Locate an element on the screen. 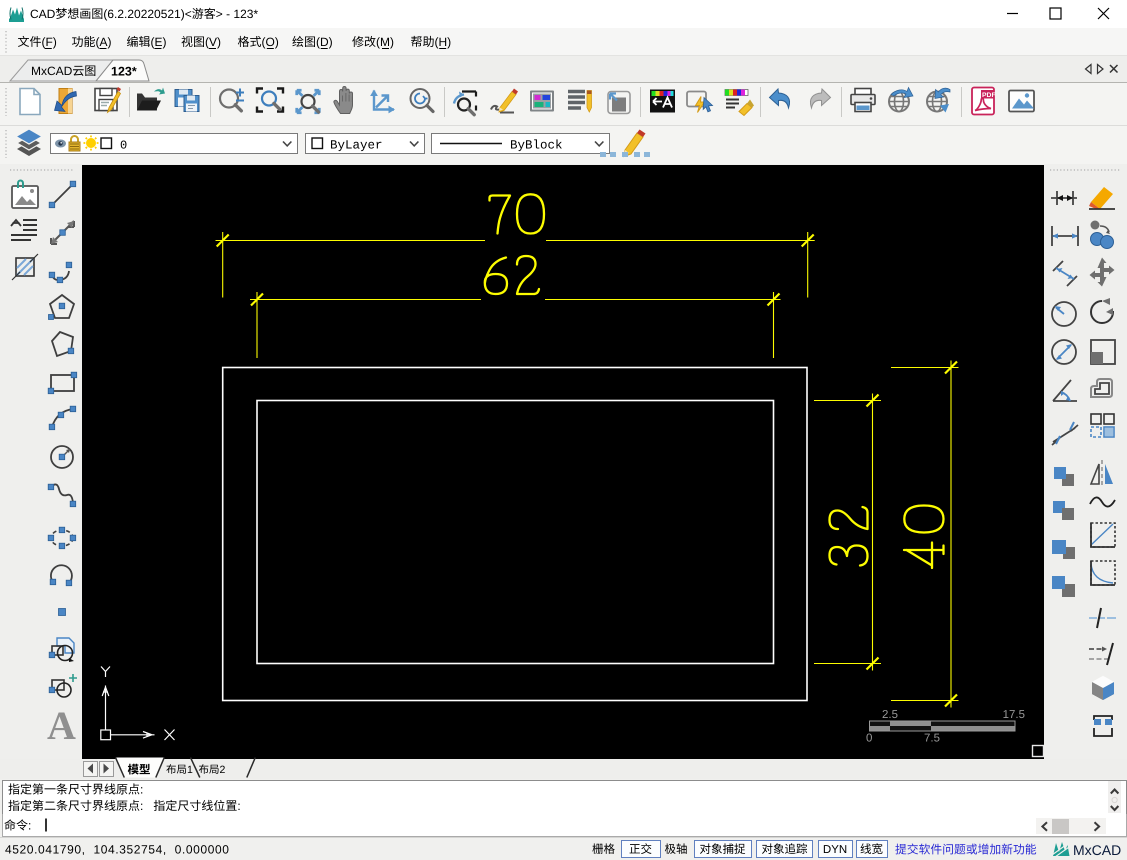 The image size is (1127, 860). svg-text: A is located at coordinates (61, 725).